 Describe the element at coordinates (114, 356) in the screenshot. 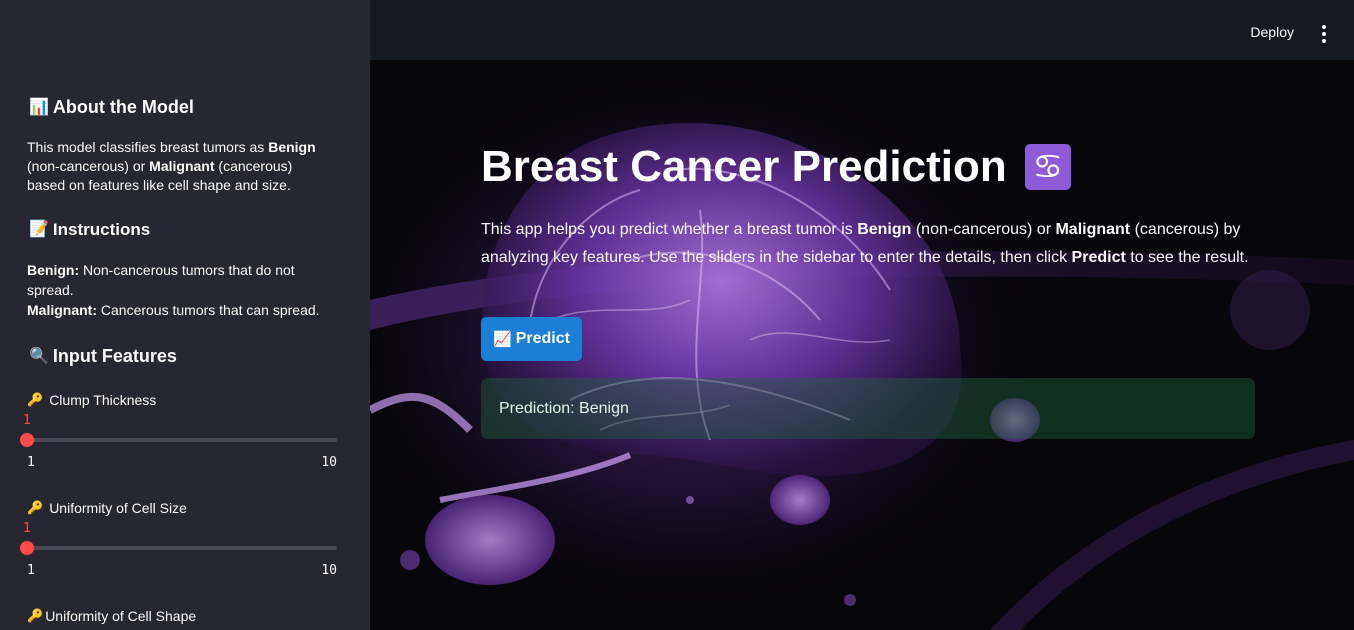

I see `input-features-title: Input Features` at that location.